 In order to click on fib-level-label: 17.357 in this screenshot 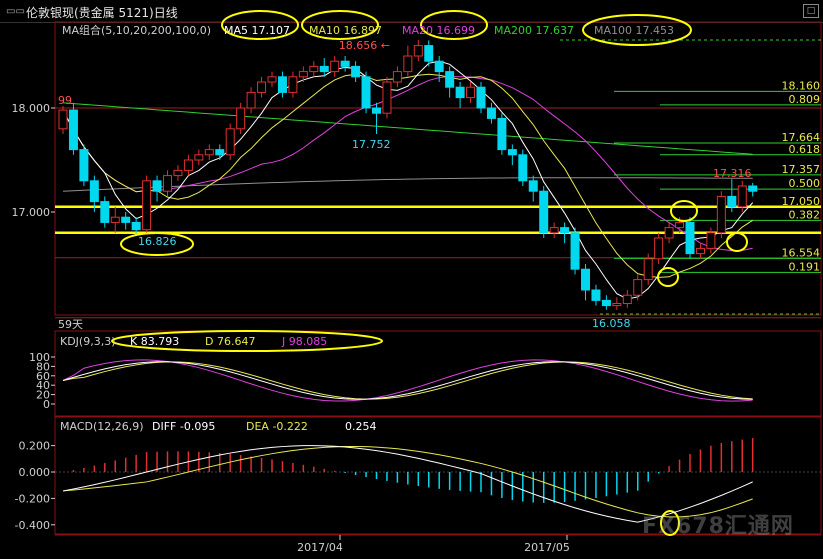, I will do `click(801, 169)`.